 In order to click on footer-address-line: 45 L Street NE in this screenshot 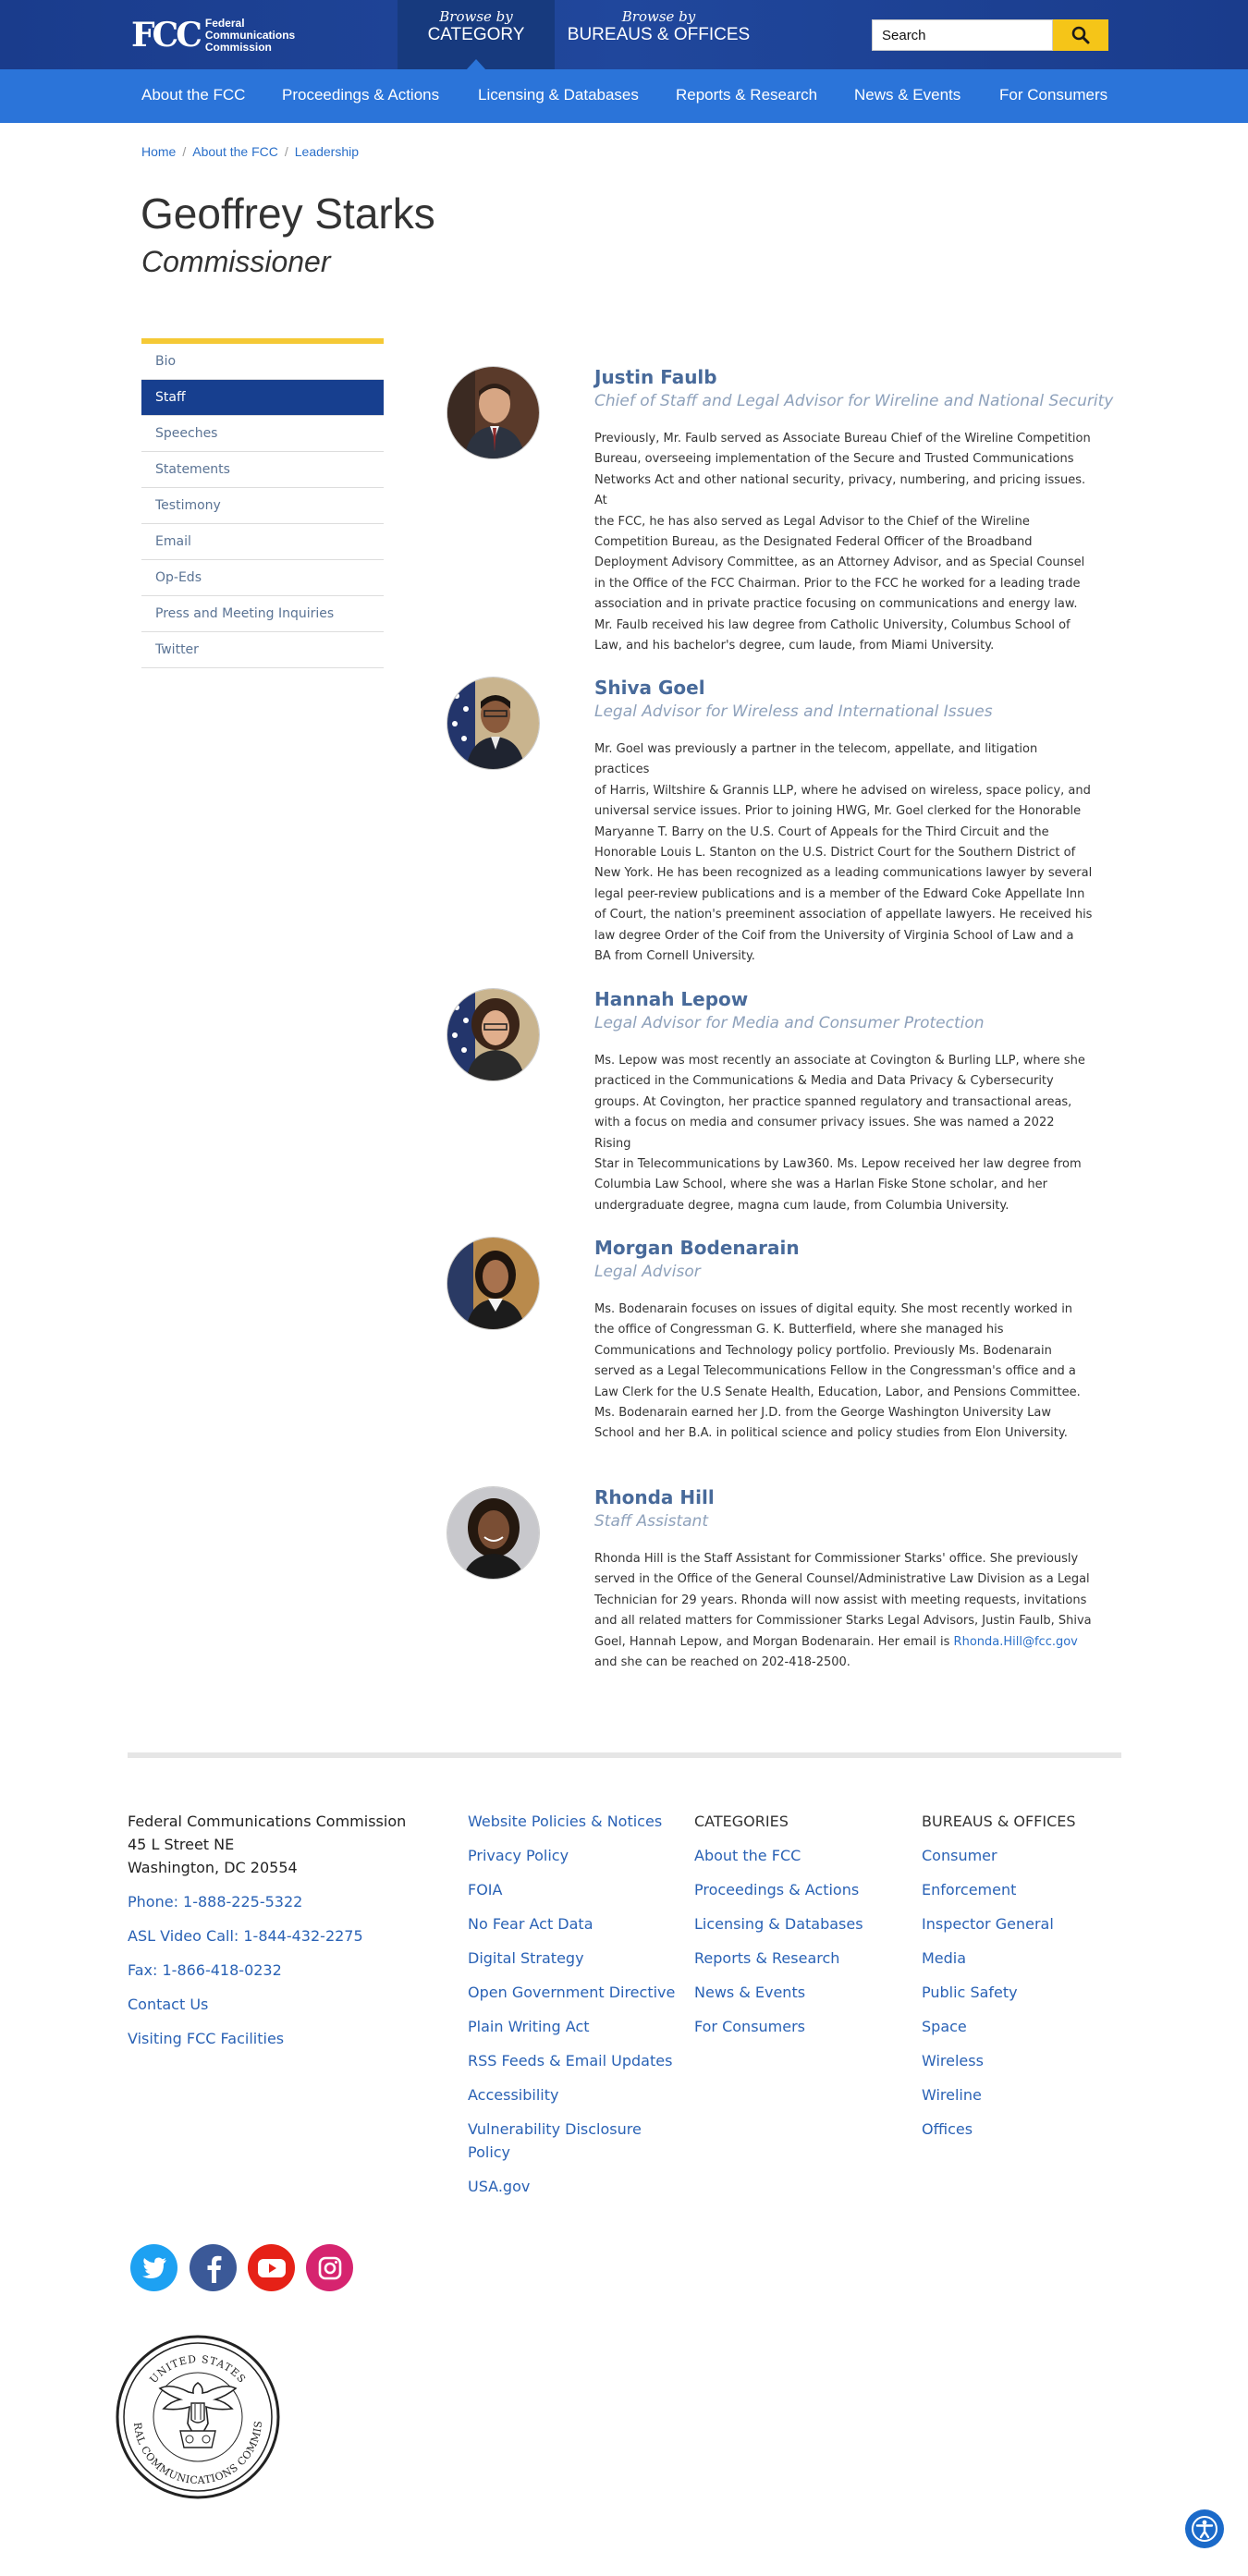, I will do `click(181, 1844)`.